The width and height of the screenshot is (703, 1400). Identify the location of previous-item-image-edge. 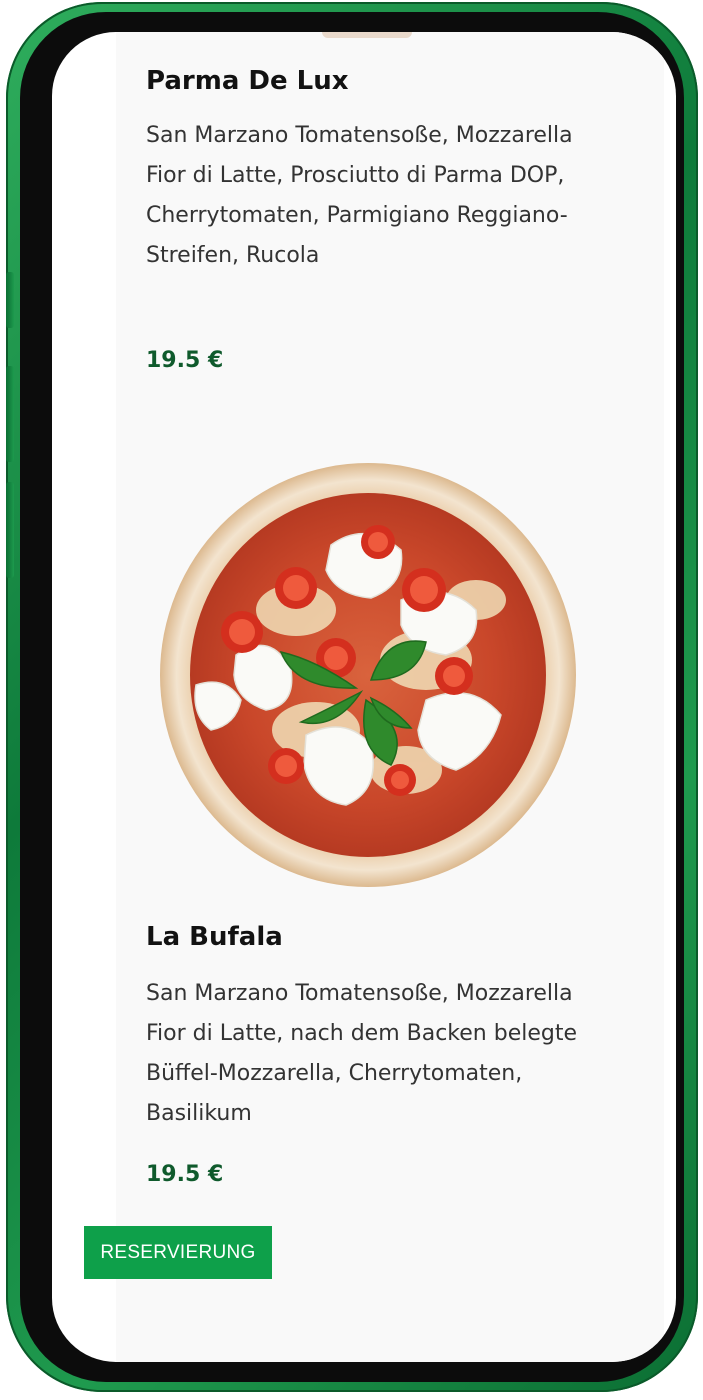
(367, 35).